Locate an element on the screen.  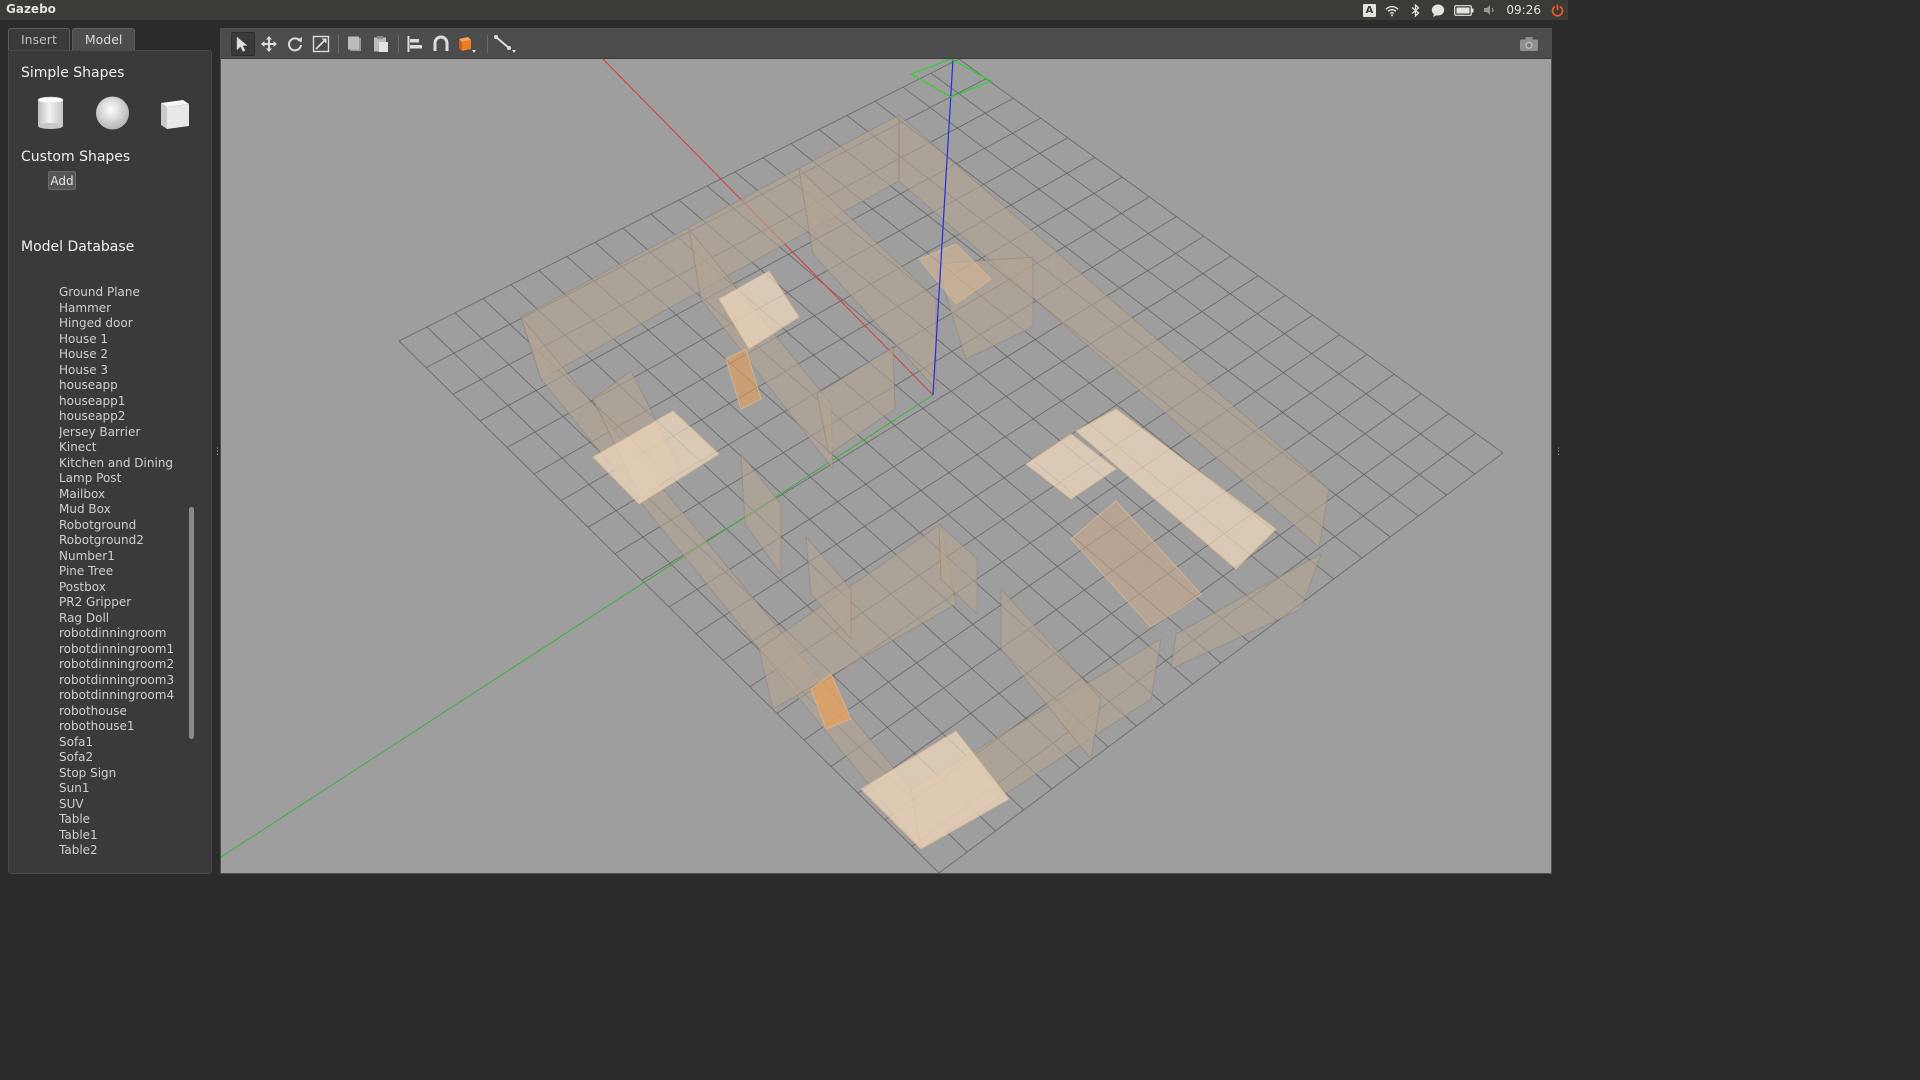
messaging-icon is located at coordinates (1438, 10).